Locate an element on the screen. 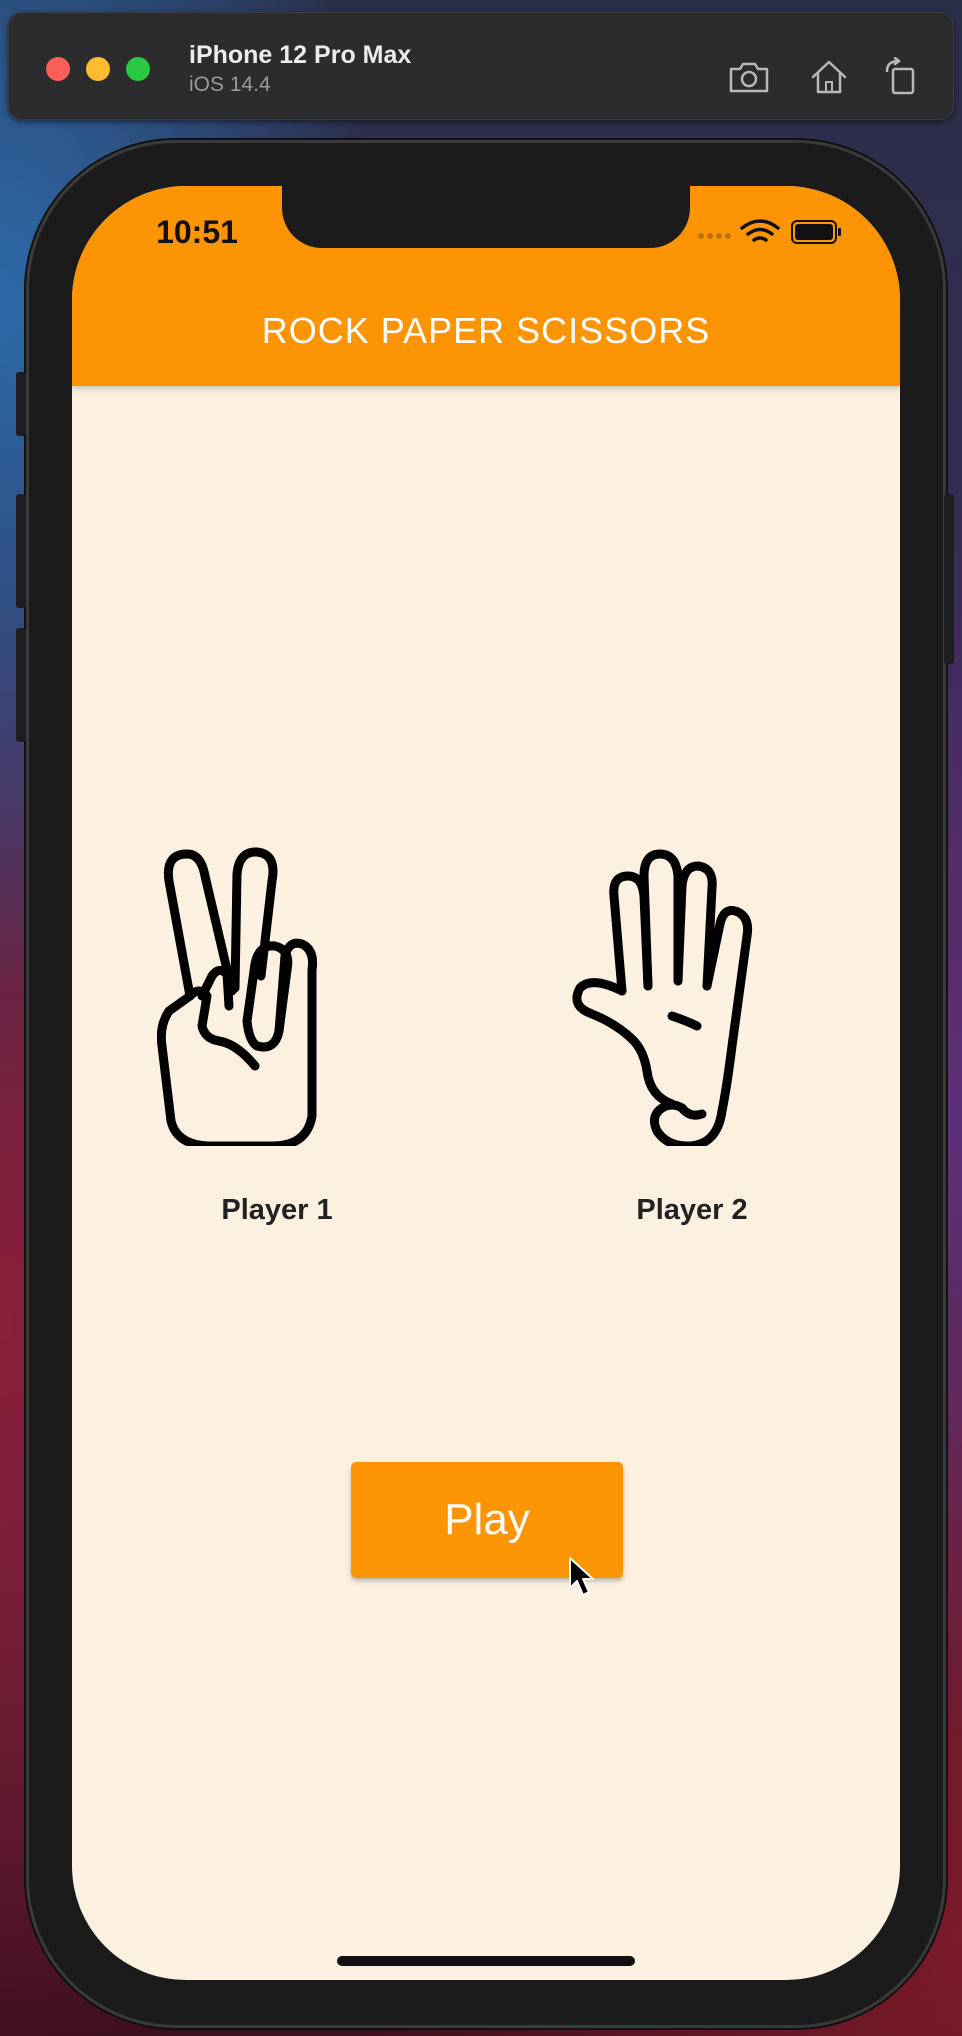  silent-switch is located at coordinates (21, 404).